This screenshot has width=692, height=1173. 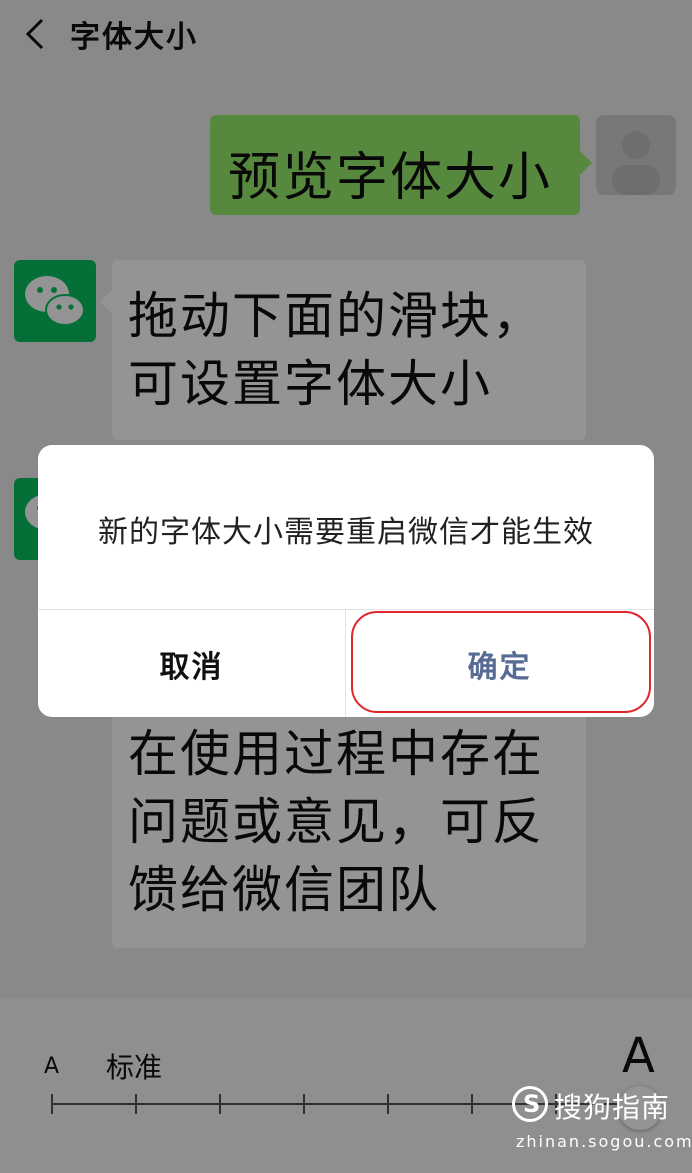 What do you see at coordinates (191, 663) in the screenshot?
I see `cancel-button: 取消` at bounding box center [191, 663].